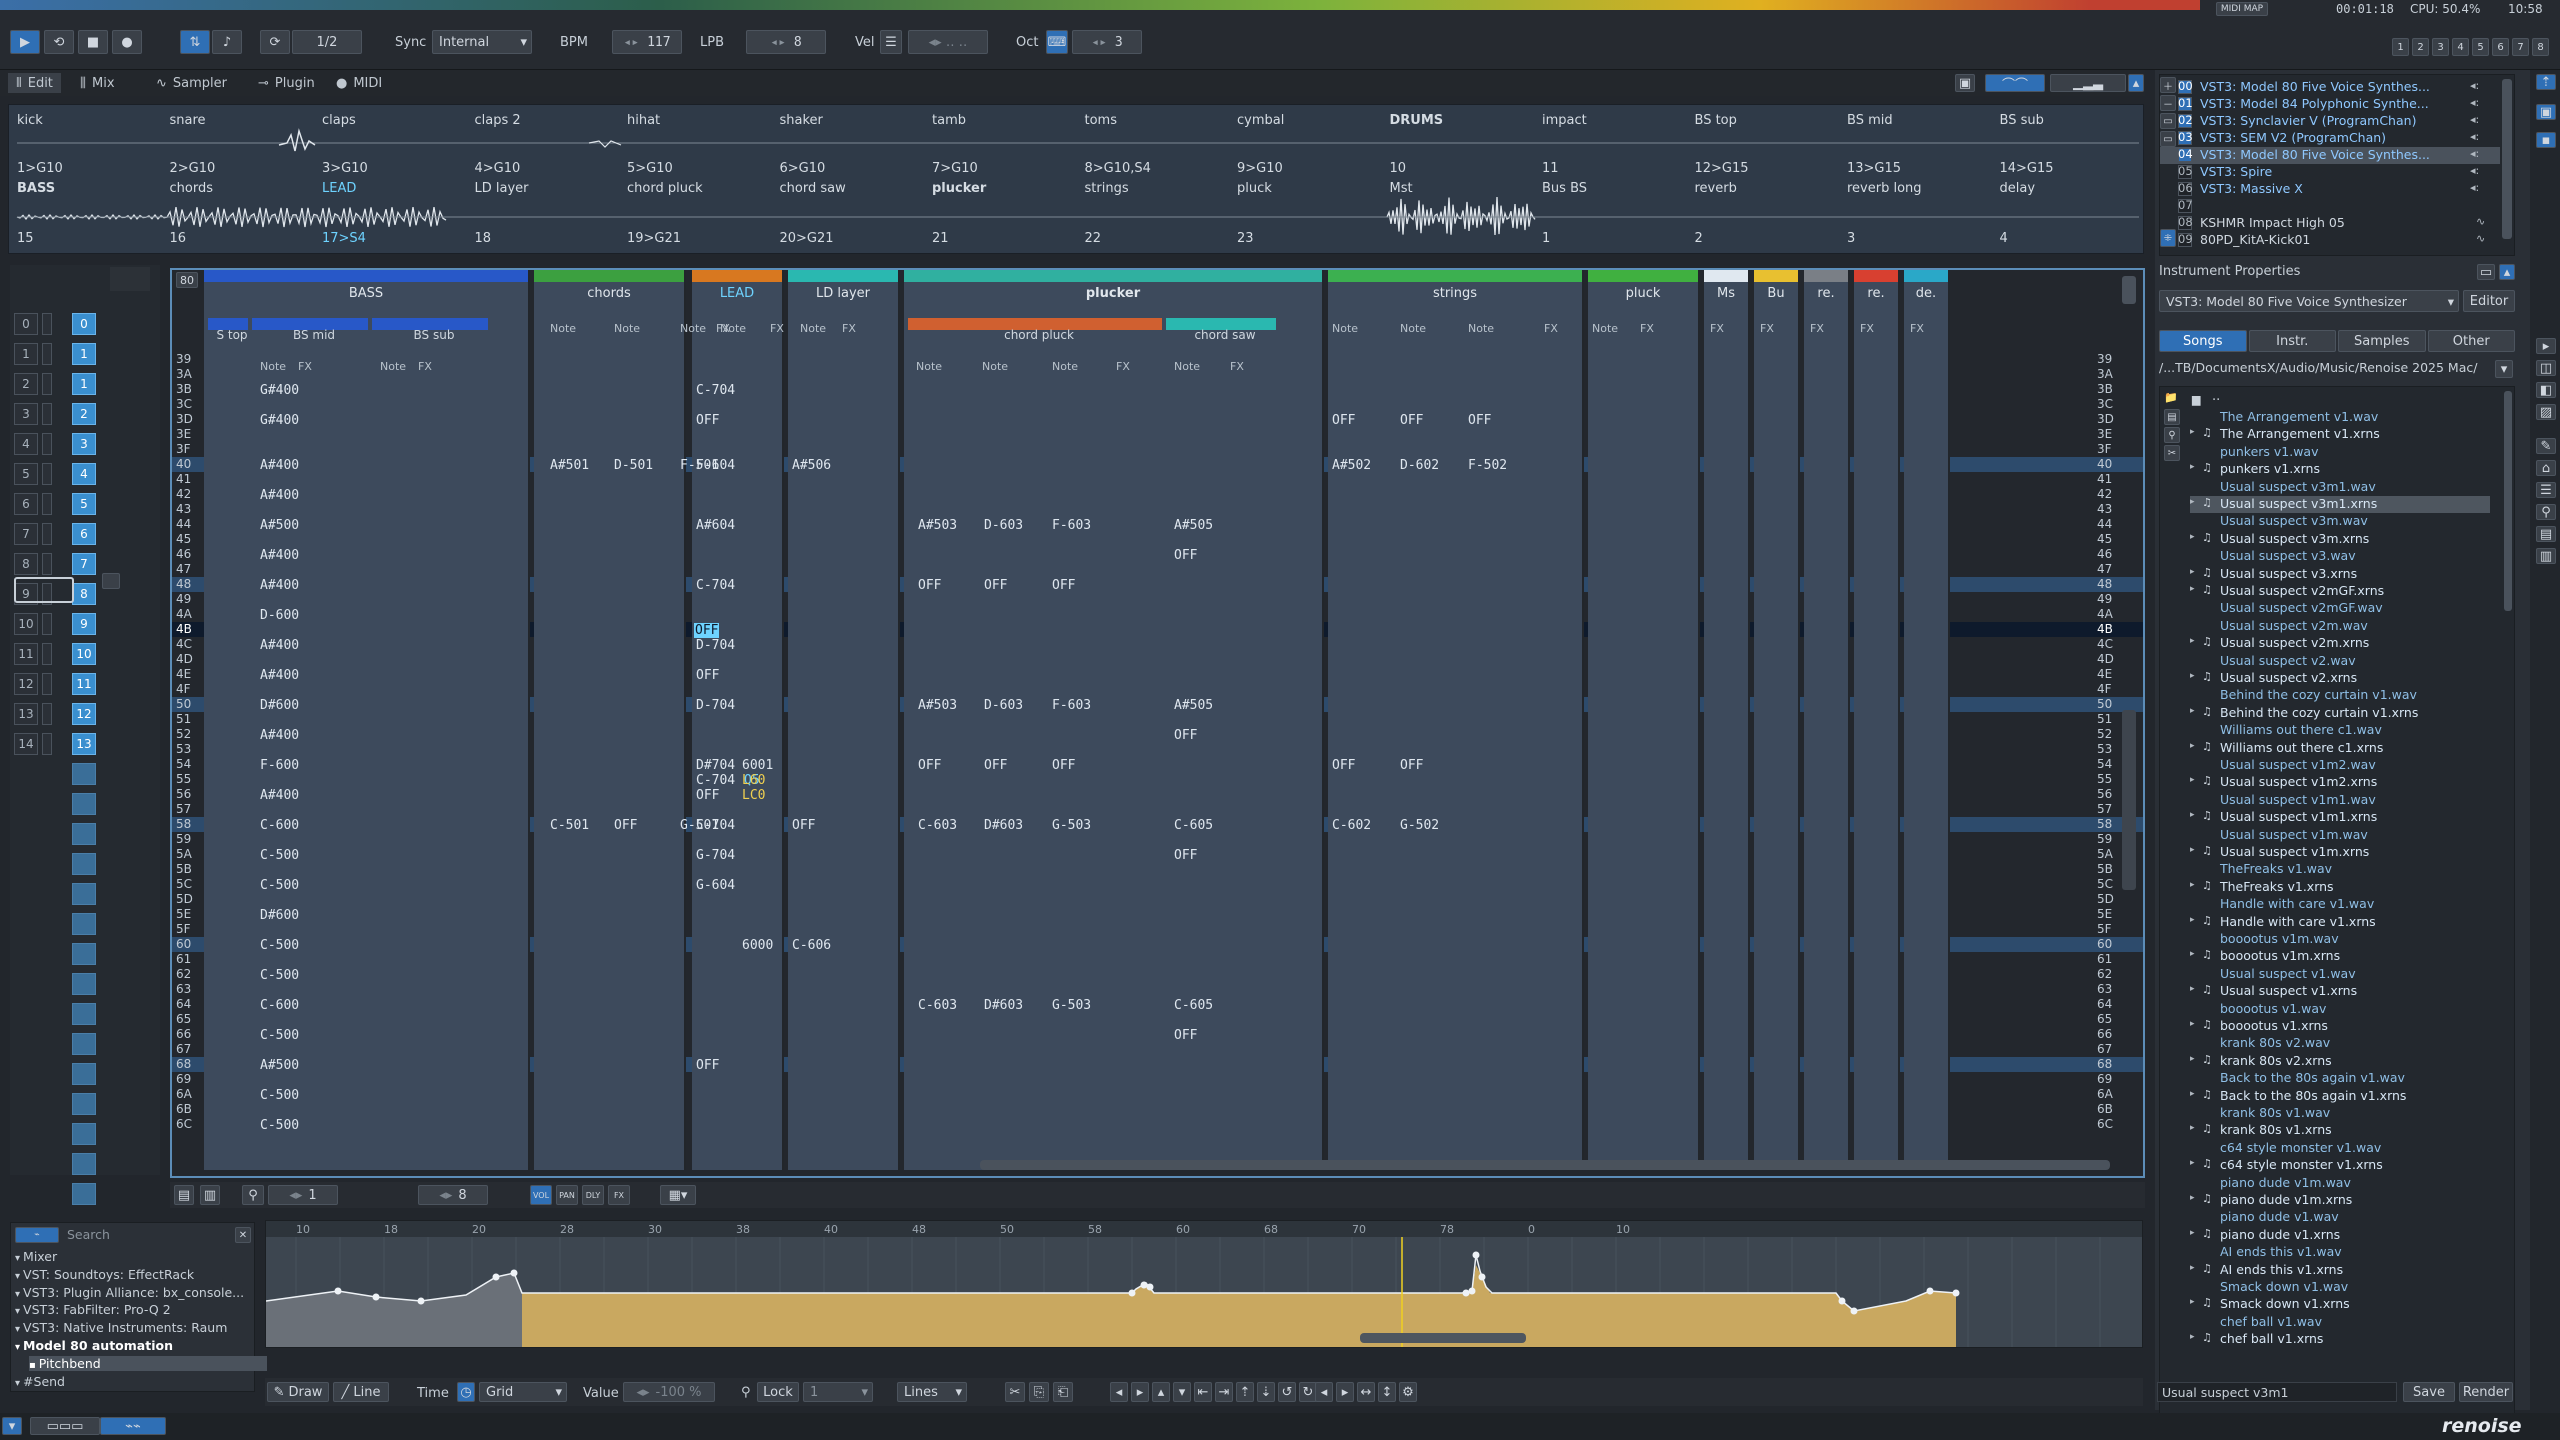  Describe the element at coordinates (2277, 1392) in the screenshot. I see `filename-field: Usual suspect v3m1` at that location.